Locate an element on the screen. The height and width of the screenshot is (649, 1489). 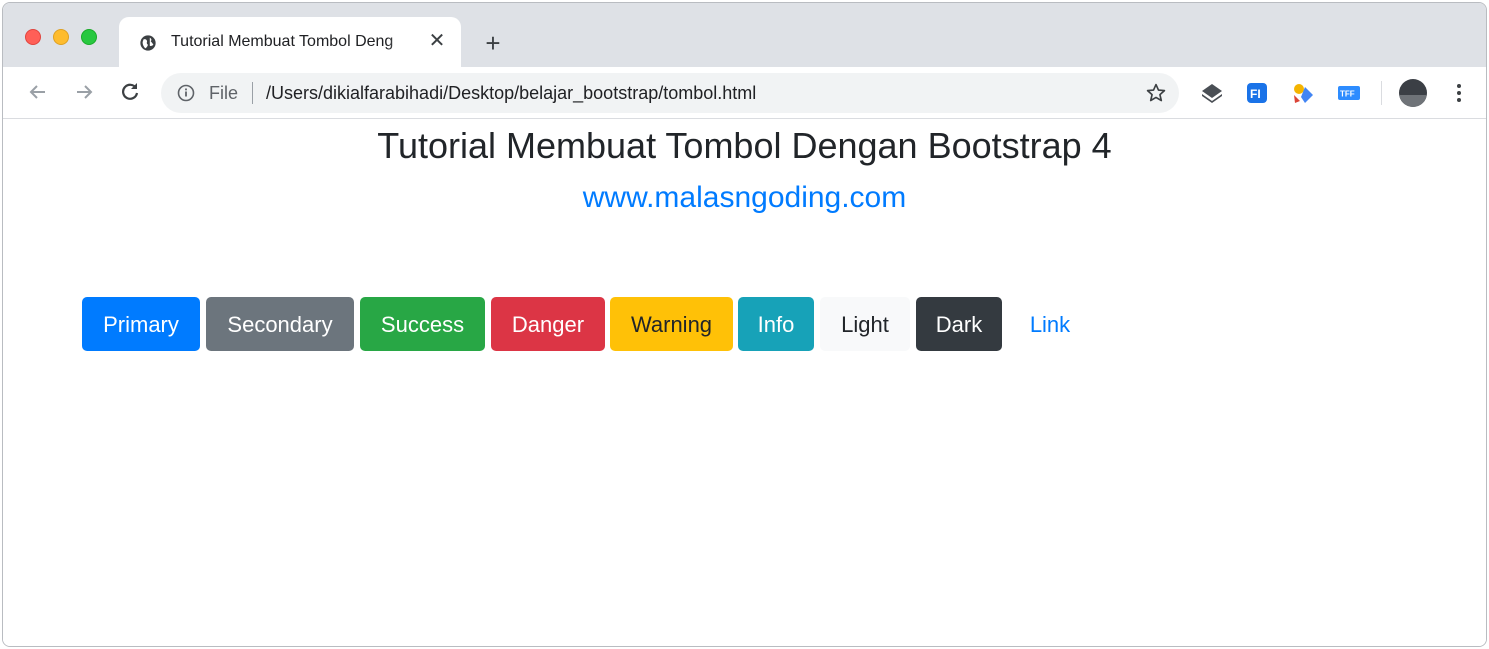
primary-button: Primary is located at coordinates (141, 324).